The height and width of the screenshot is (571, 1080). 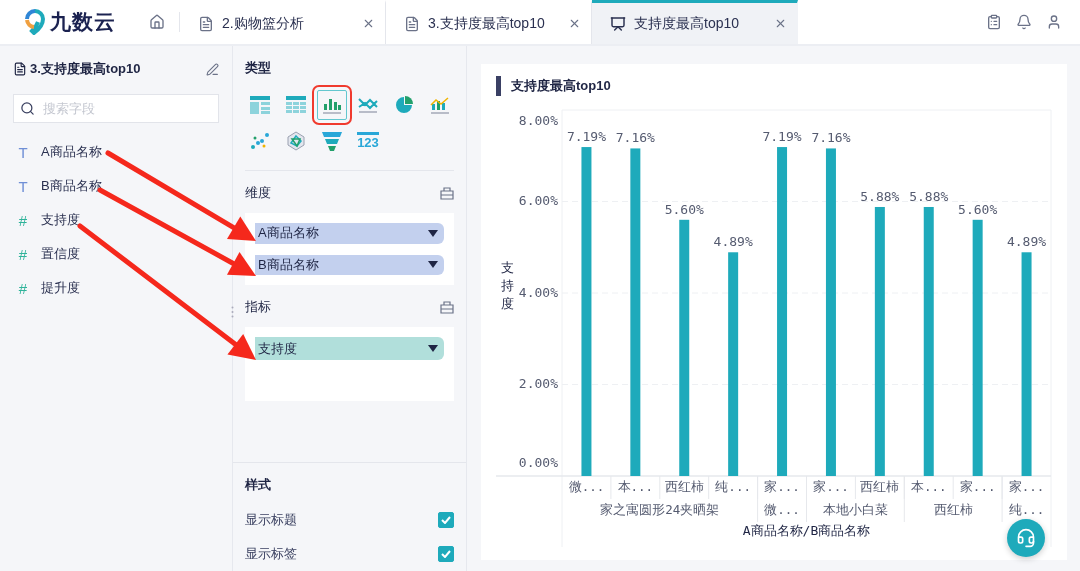 I want to click on field-item: A商品名称, so click(x=71, y=152).